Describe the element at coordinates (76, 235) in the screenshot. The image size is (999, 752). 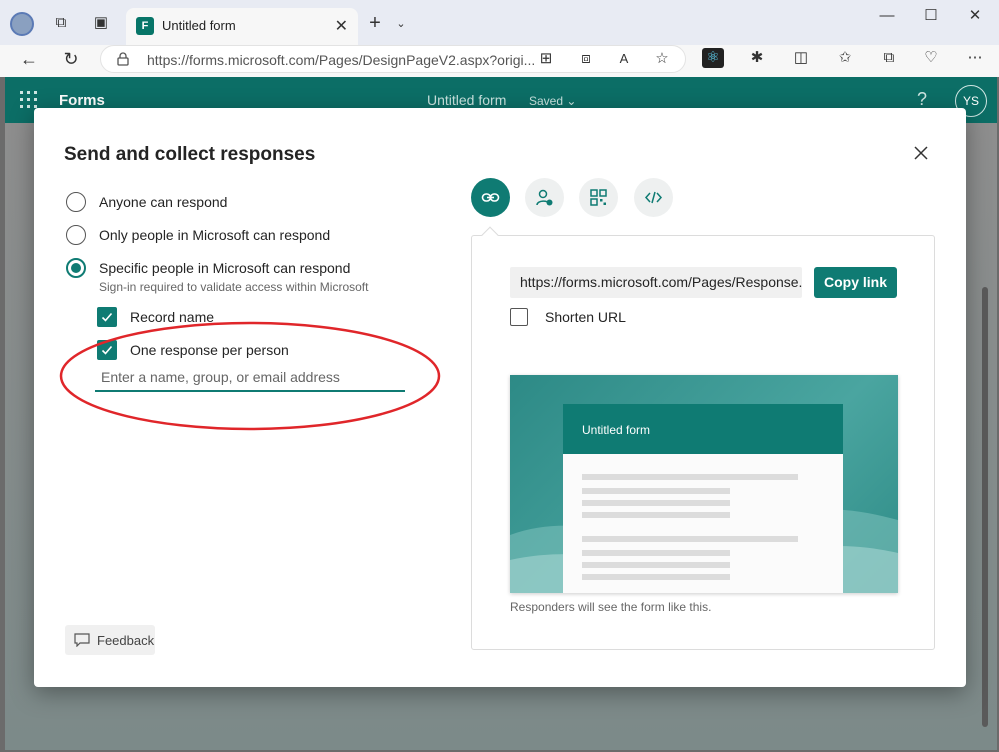
I see `radio-org` at that location.